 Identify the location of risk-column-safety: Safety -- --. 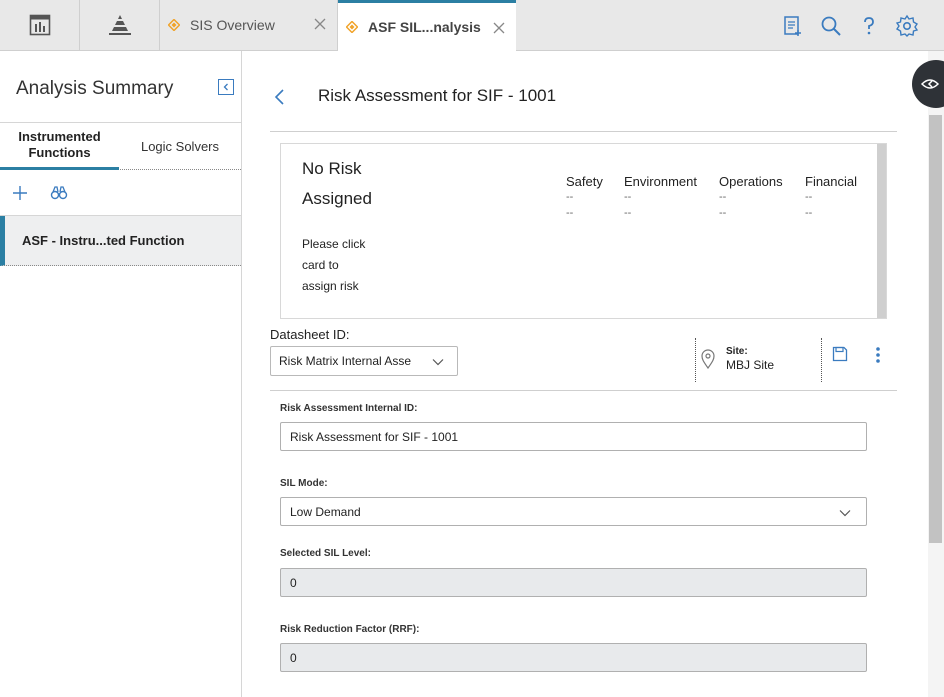
(584, 196).